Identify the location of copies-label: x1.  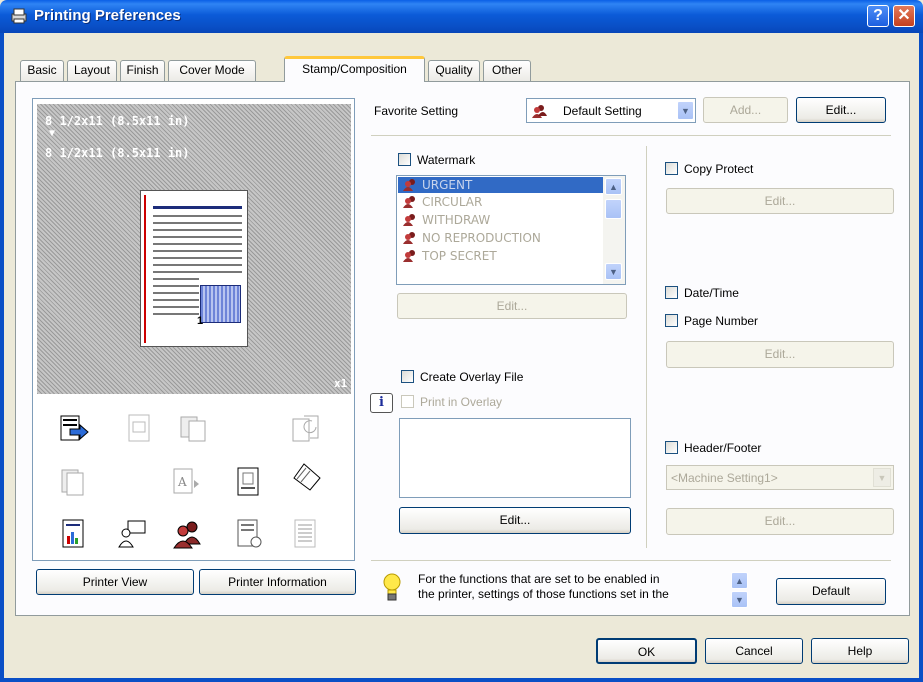
(341, 383).